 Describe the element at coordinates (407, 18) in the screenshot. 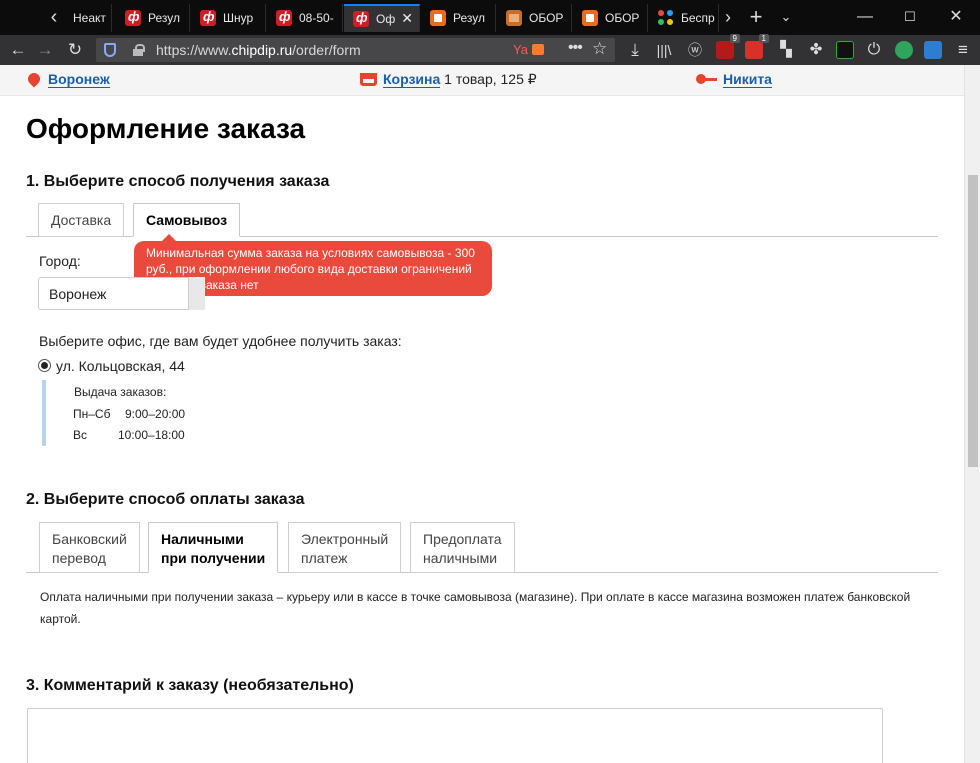

I see `tab-close-icon: ✕` at that location.